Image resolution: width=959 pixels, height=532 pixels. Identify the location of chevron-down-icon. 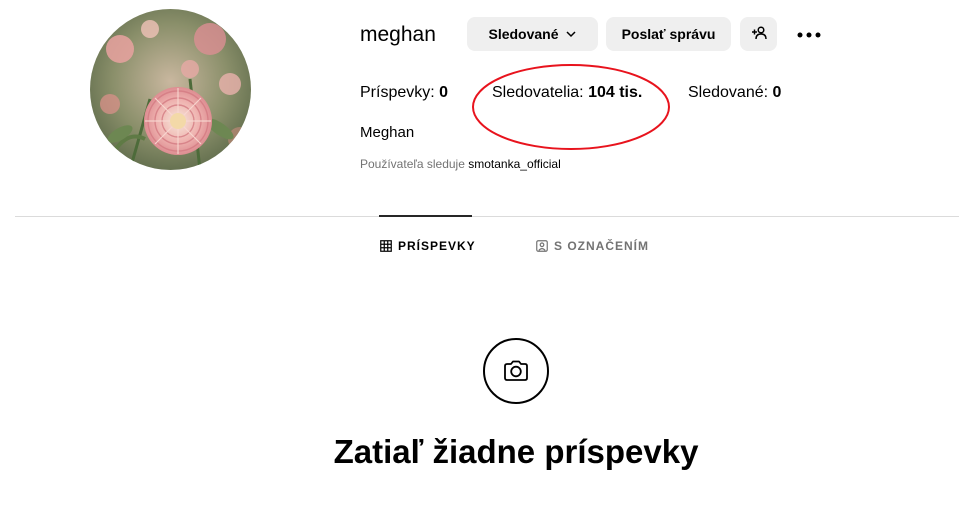
(571, 34).